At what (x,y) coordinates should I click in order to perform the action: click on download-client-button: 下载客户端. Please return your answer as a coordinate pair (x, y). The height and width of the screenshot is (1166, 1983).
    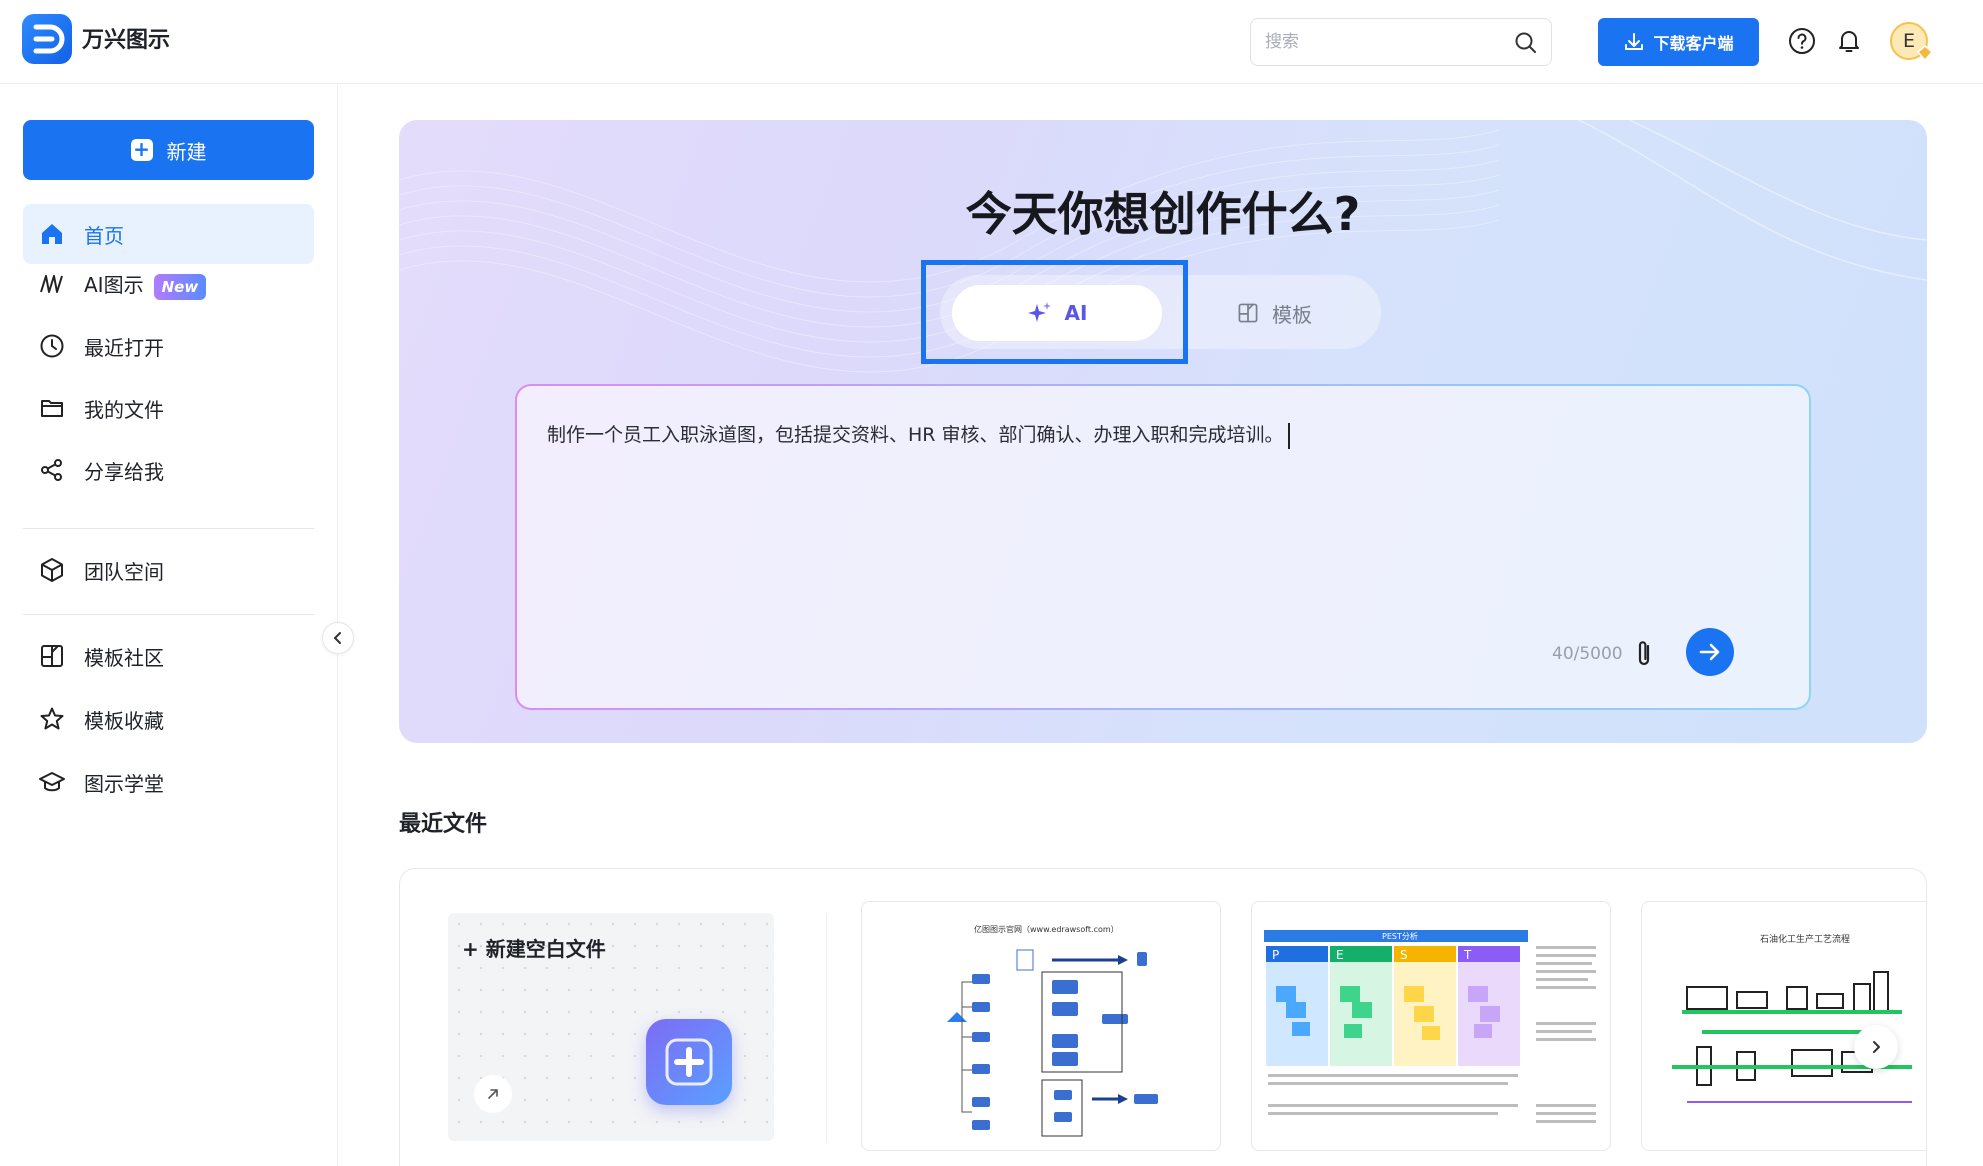
    Looking at the image, I should click on (1678, 42).